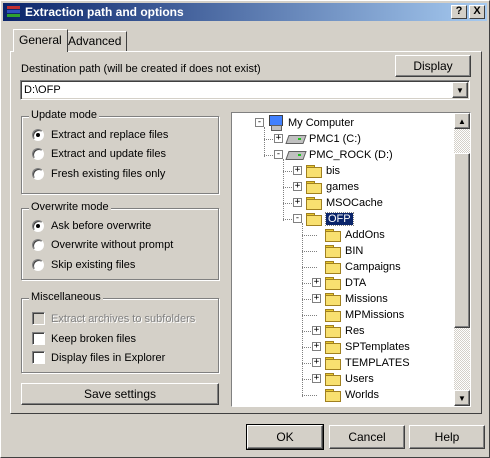 The height and width of the screenshot is (458, 490). I want to click on drive-icon, so click(296, 139).